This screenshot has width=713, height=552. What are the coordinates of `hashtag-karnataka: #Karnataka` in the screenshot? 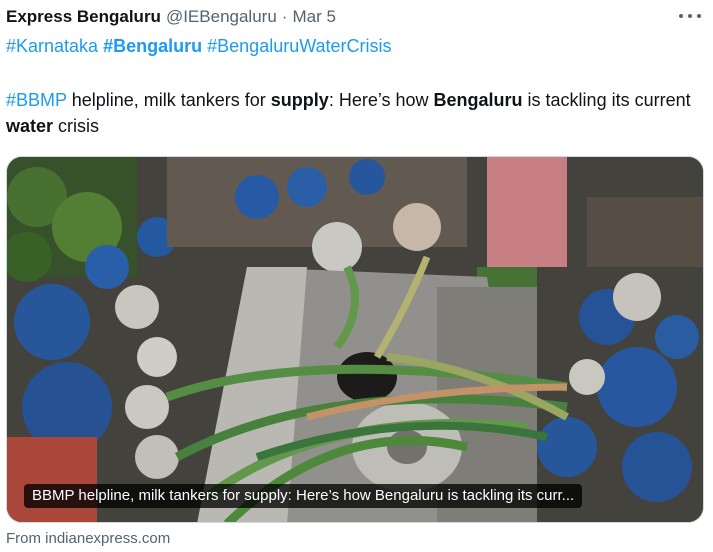 It's located at (52, 46).